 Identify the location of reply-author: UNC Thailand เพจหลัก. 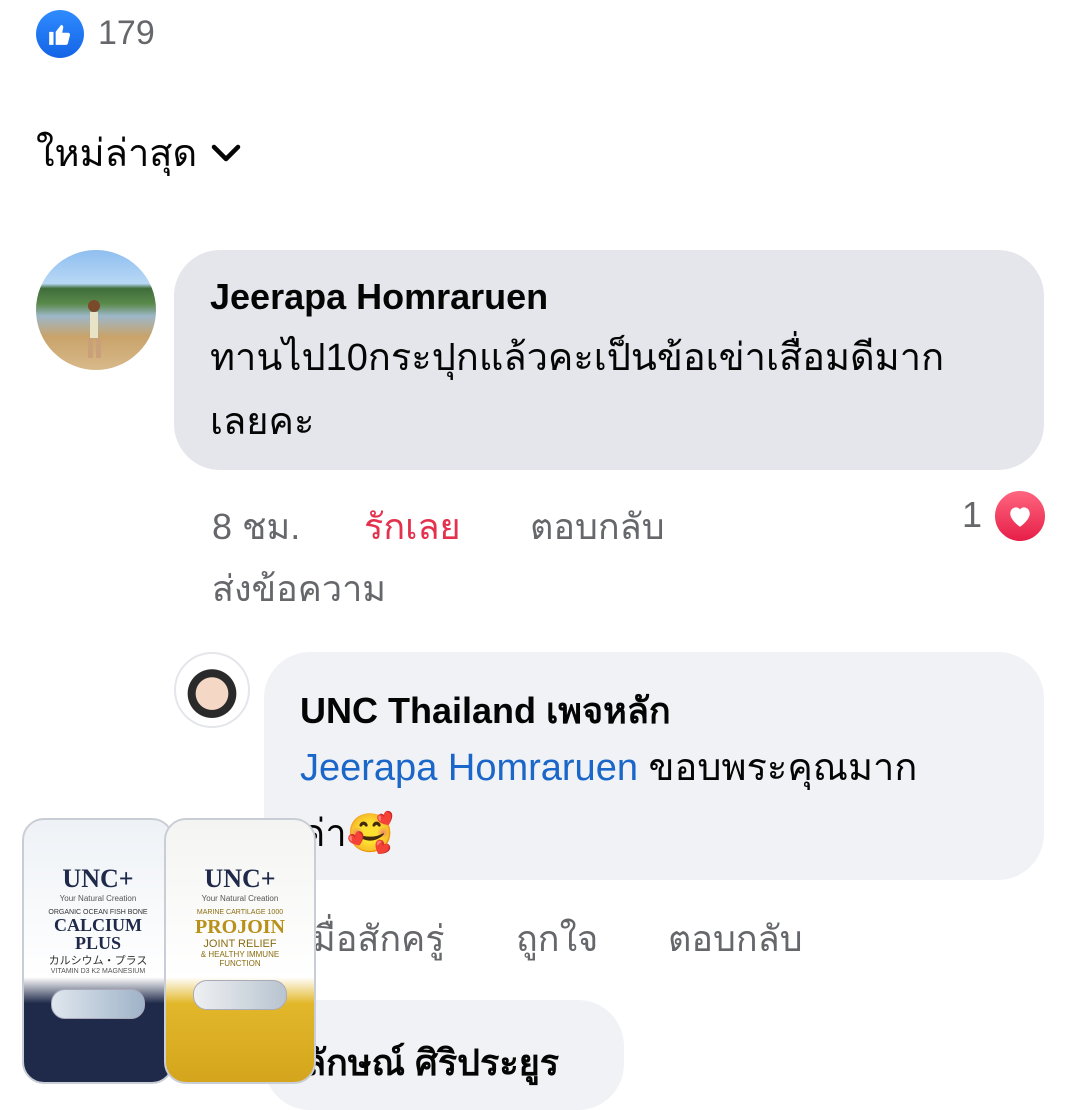
(485, 710).